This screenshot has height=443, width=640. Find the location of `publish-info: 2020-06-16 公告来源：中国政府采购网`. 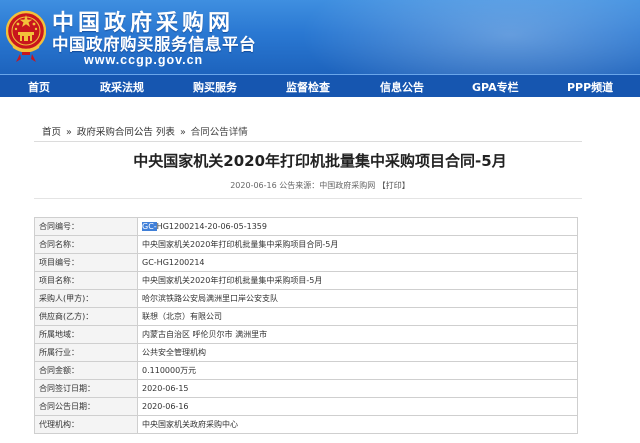

publish-info: 2020-06-16 公告来源：中国政府采购网 is located at coordinates (303, 185).